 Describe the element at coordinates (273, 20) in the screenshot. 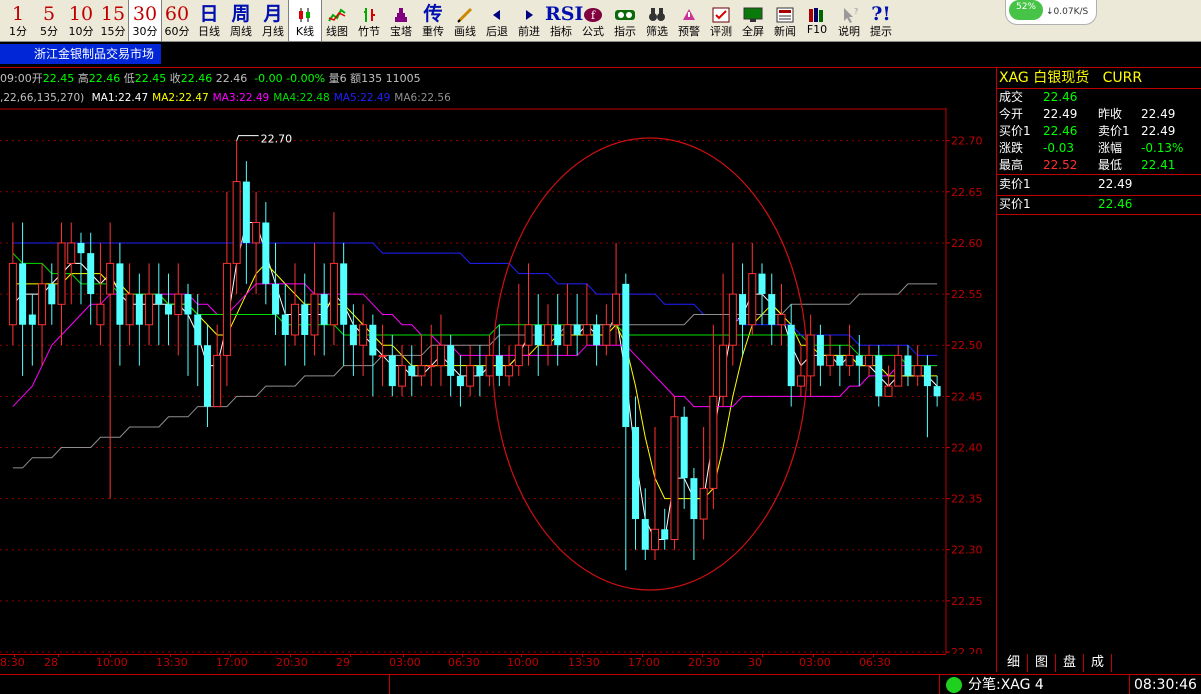

I see `period-month-button: 月月线` at that location.